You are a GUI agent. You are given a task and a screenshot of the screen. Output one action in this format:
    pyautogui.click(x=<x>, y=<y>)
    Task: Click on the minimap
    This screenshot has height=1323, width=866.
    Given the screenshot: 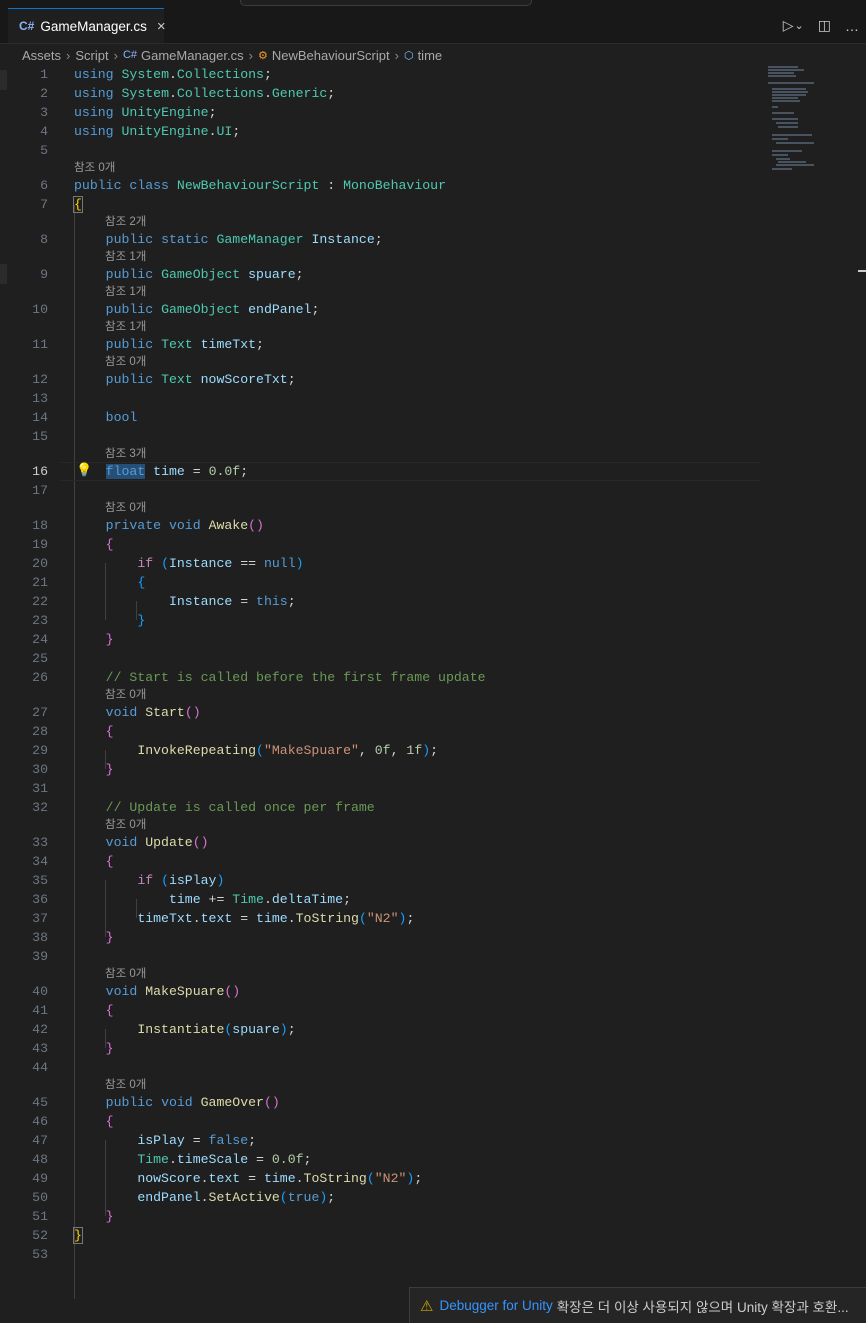 What is the action you would take?
    pyautogui.click(x=796, y=119)
    